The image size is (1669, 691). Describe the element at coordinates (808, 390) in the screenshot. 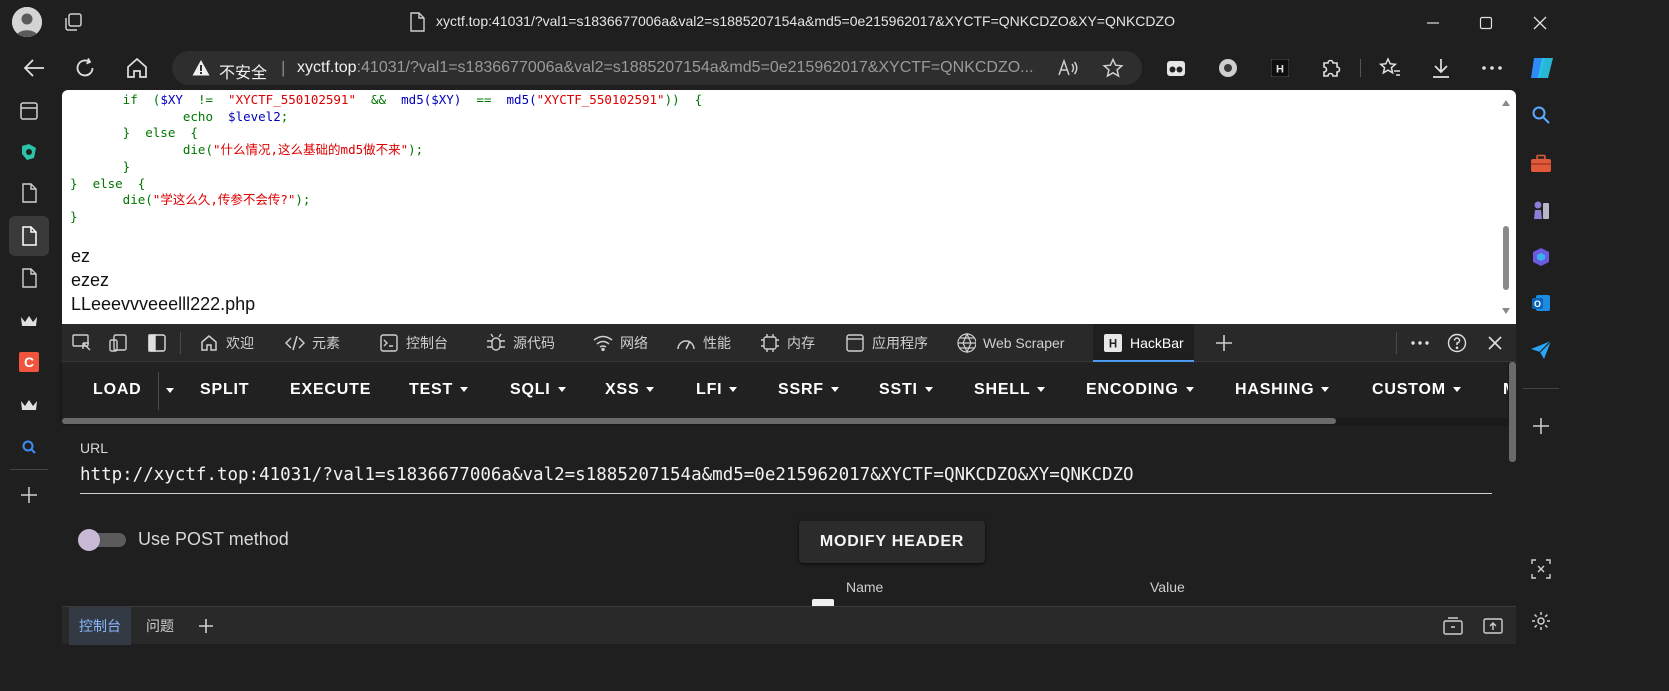

I see `ssrf-menu-button: SSRF` at that location.